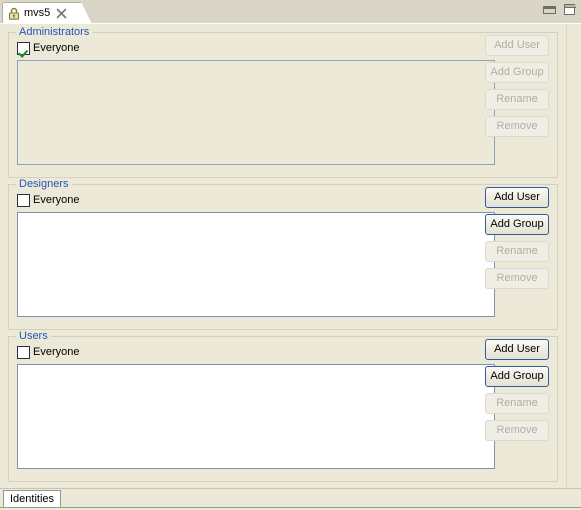  What do you see at coordinates (517, 349) in the screenshot?
I see `add-user-button-users: Add User` at bounding box center [517, 349].